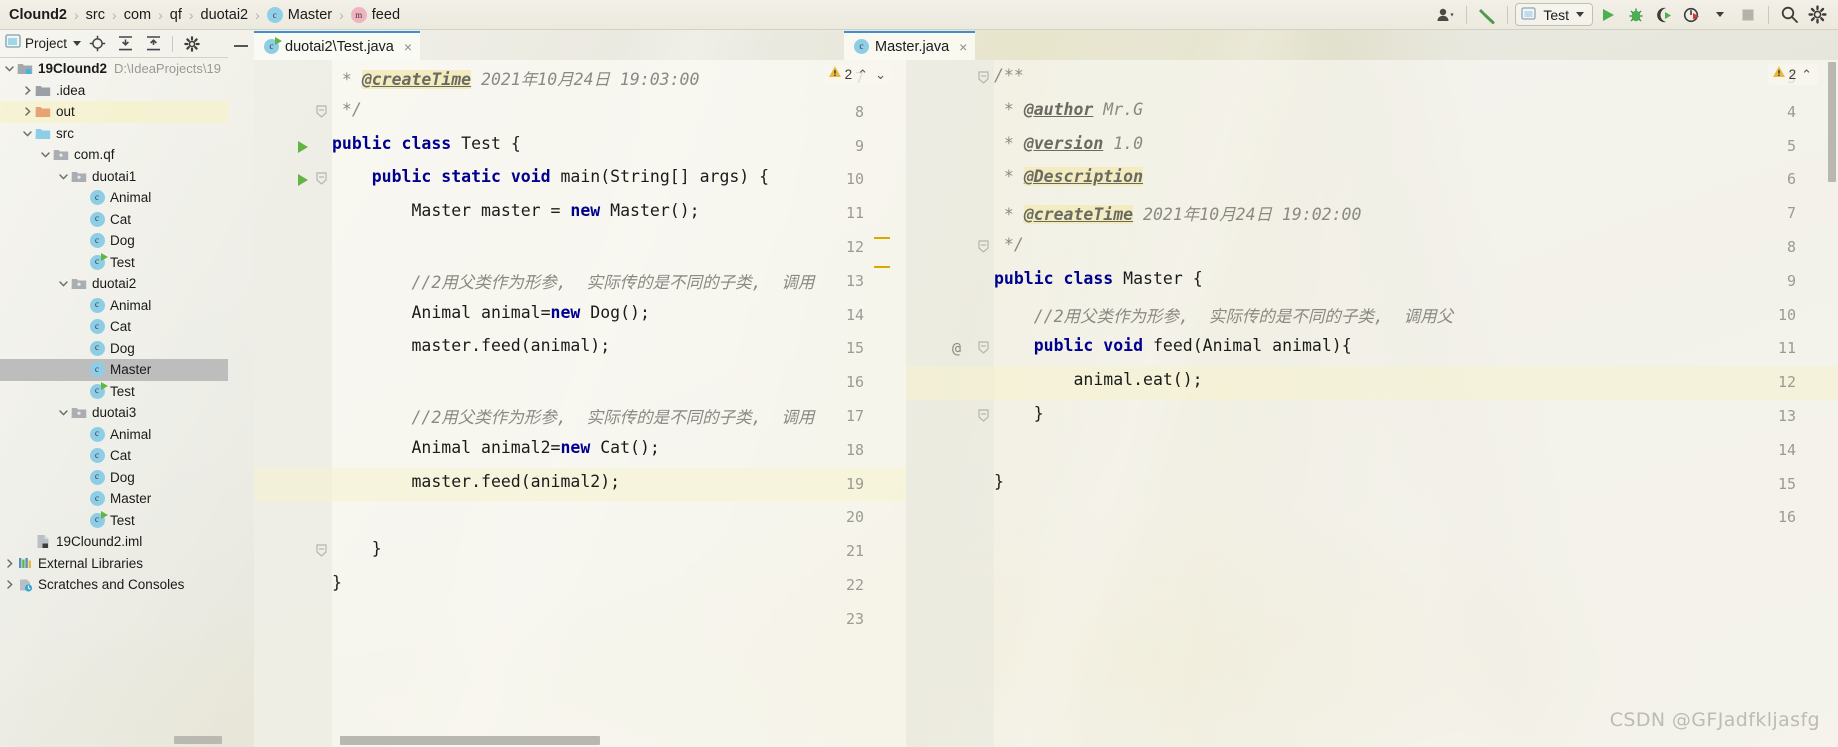 This screenshot has width=1838, height=747. I want to click on breadcrumb-item-clound2: Clound2, so click(38, 15).